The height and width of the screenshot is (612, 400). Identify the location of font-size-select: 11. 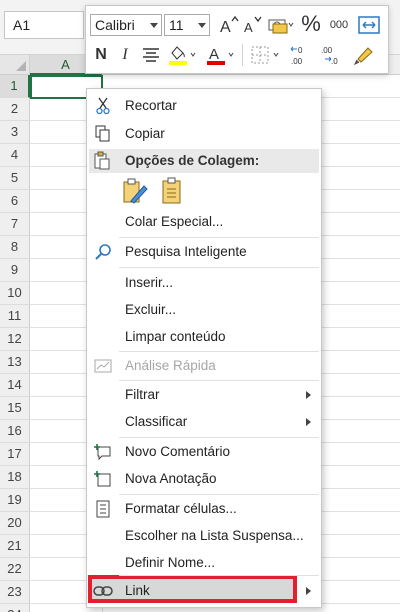
(187, 25).